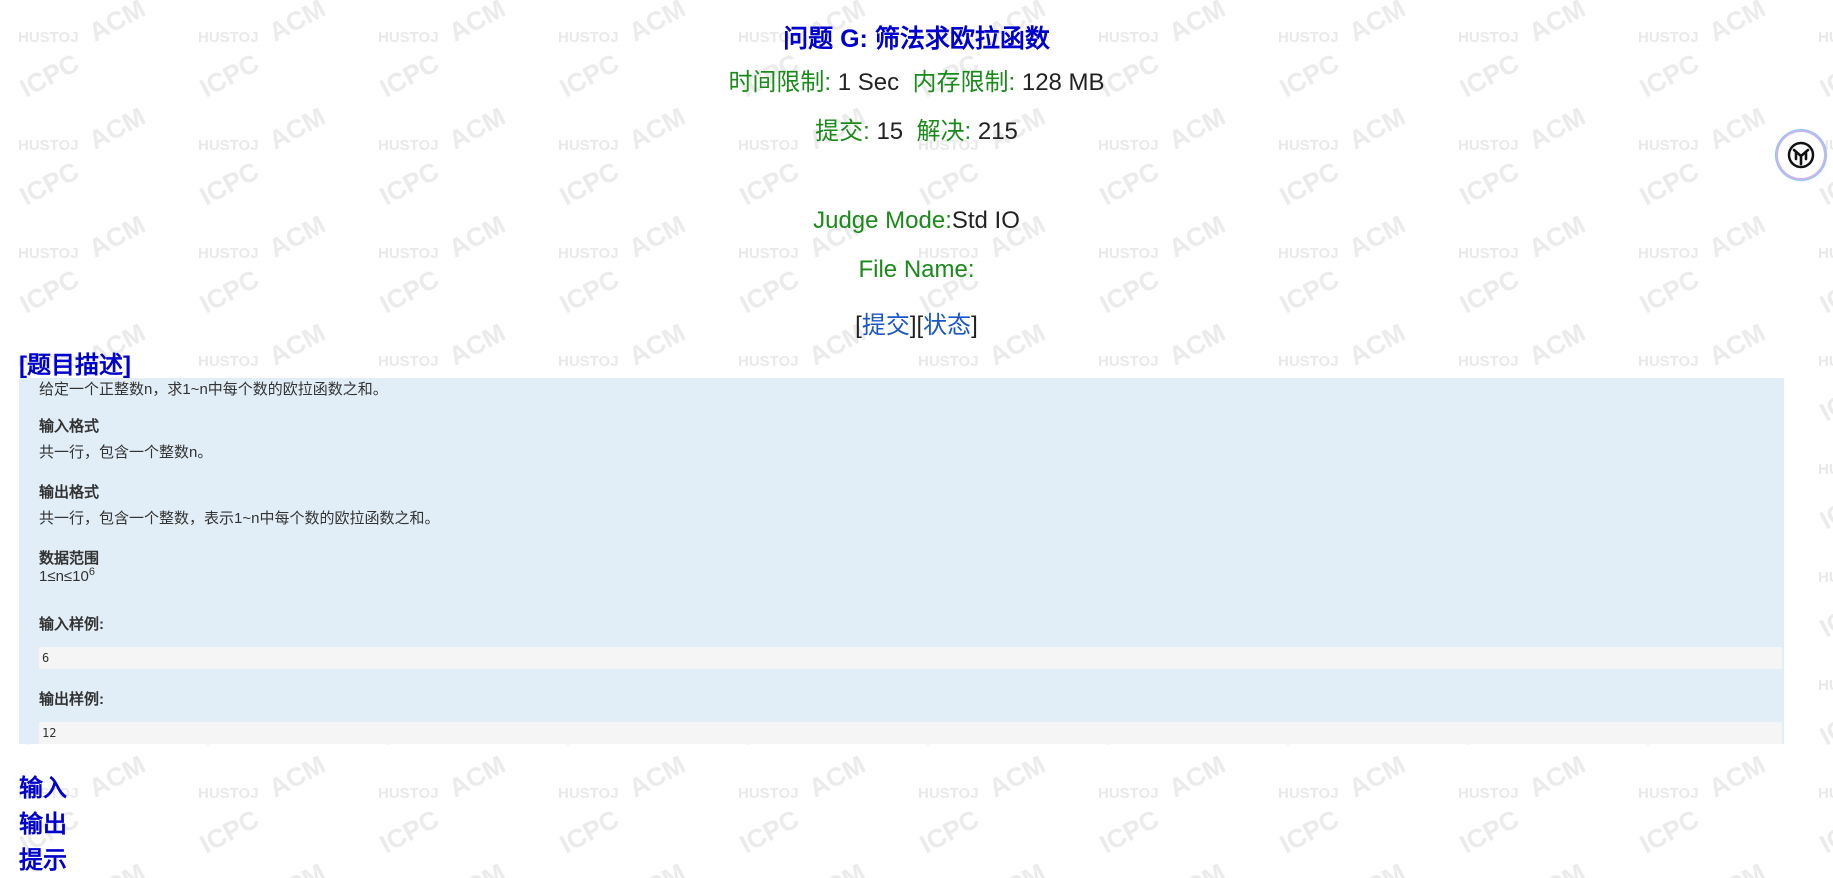 Image resolution: width=1833 pixels, height=878 pixels. Describe the element at coordinates (71, 624) in the screenshot. I see `sample-input-title: 输入样例:` at that location.